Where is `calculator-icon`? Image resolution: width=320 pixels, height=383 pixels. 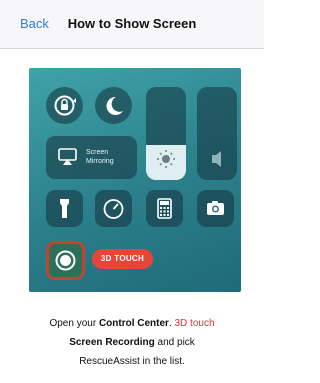
calculator-icon is located at coordinates (164, 208).